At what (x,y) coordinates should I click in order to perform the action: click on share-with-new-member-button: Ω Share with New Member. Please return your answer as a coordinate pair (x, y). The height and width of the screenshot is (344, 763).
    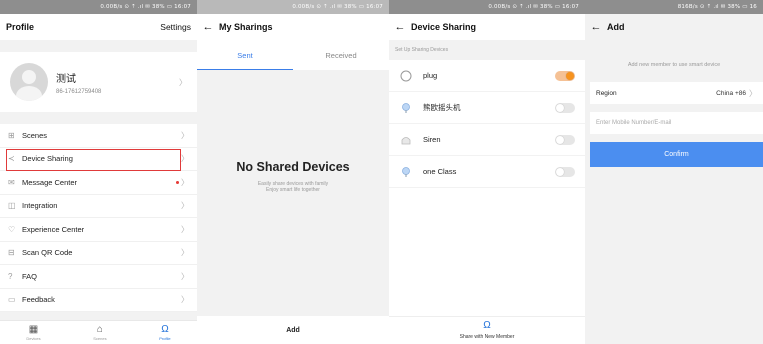
    Looking at the image, I should click on (487, 330).